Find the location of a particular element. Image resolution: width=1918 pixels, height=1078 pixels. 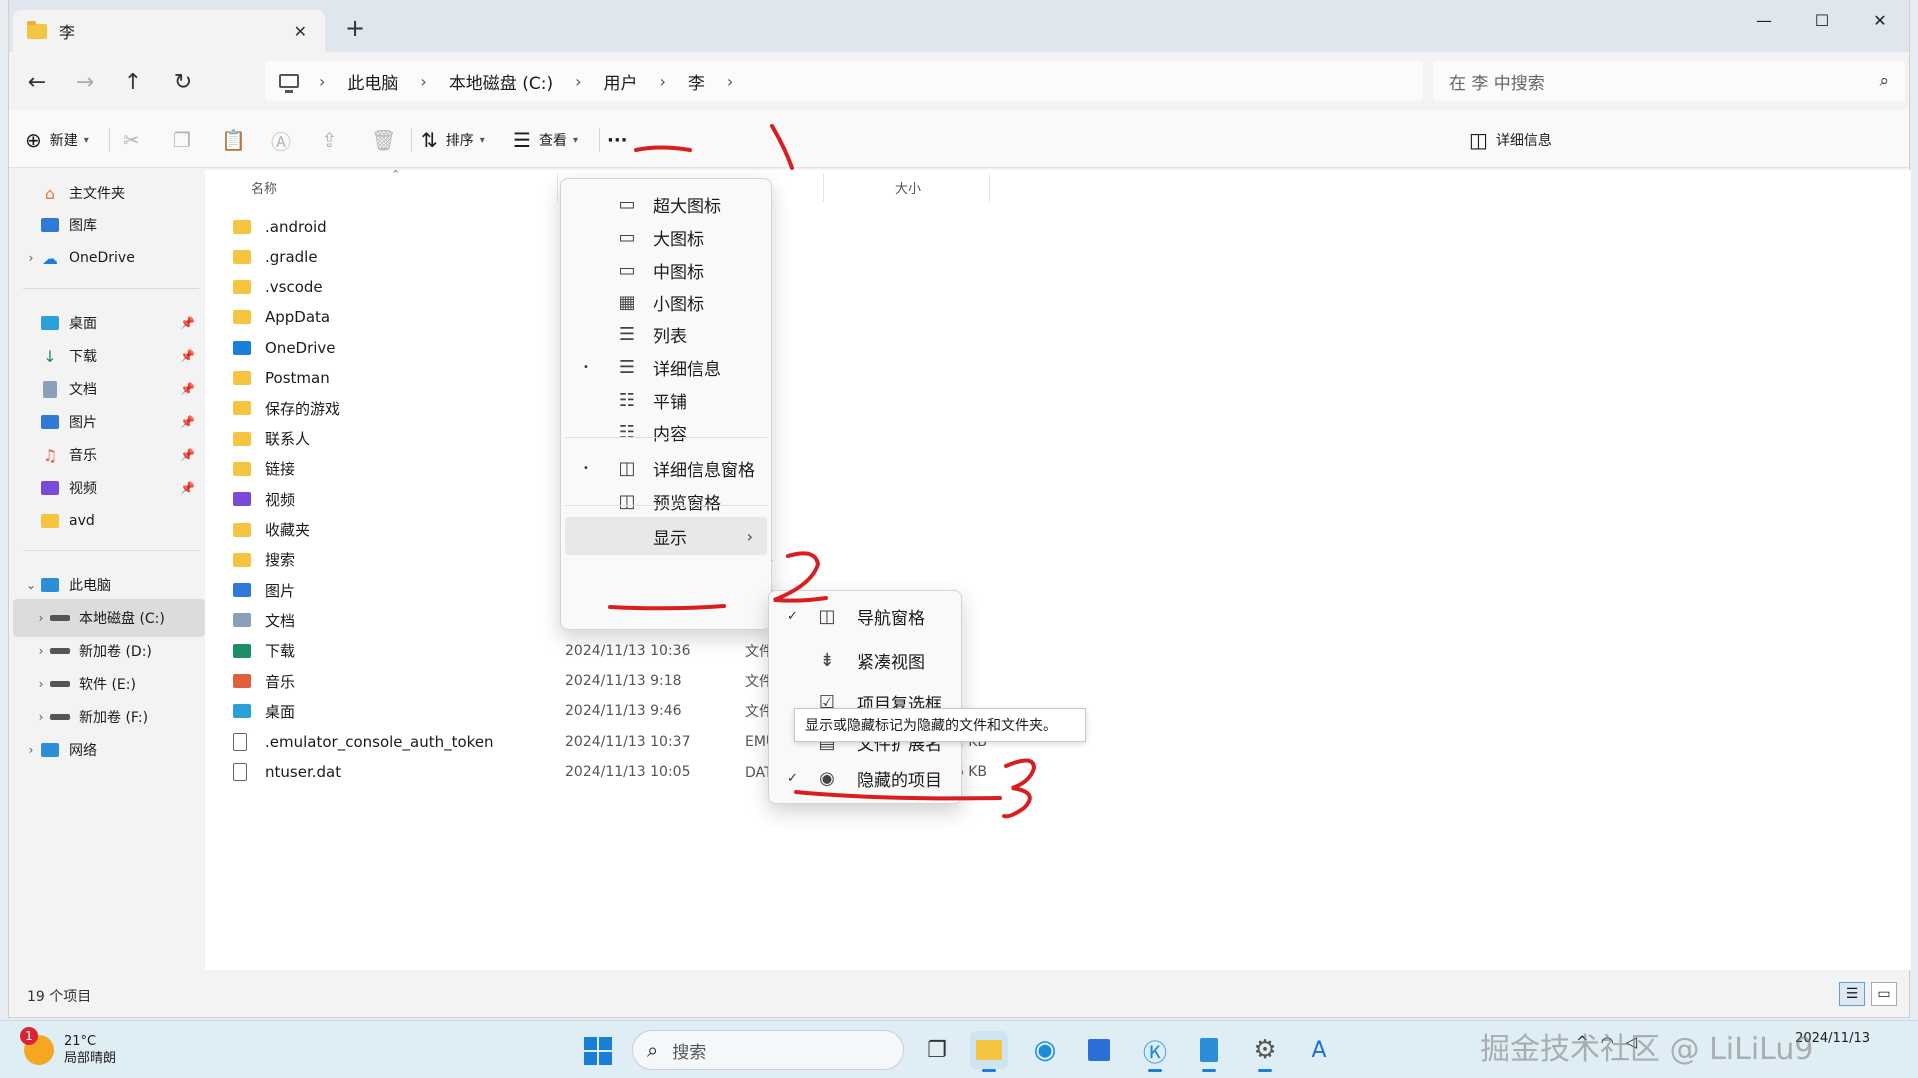

sort-button: ⇅ 排序 ▾ is located at coordinates (453, 140).